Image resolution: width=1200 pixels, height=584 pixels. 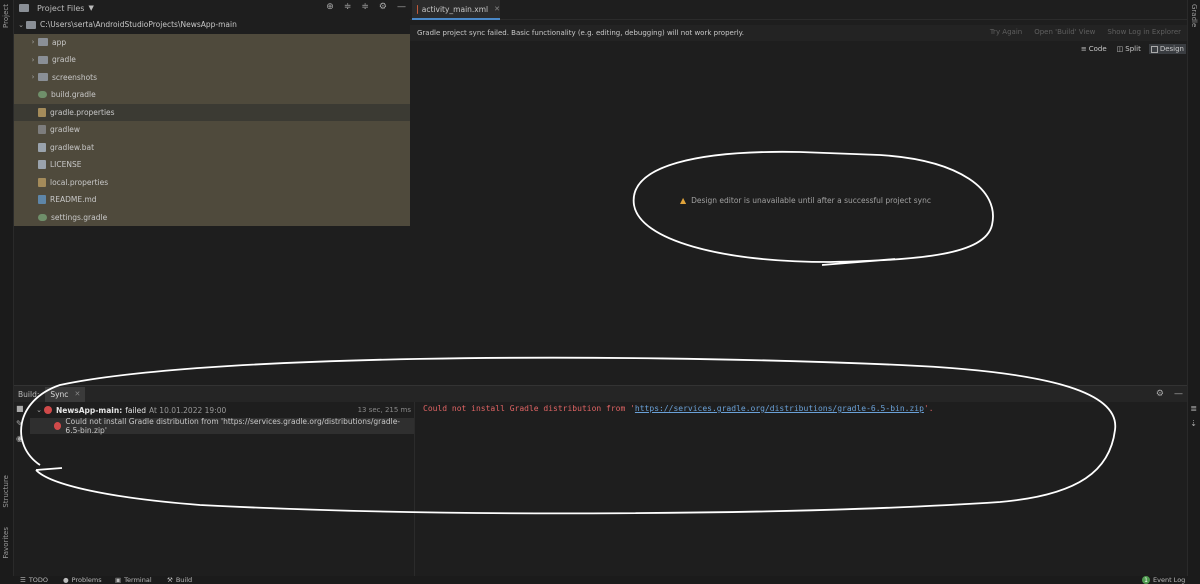 What do you see at coordinates (212, 130) in the screenshot?
I see `tree-item-gradlew: gradlew` at bounding box center [212, 130].